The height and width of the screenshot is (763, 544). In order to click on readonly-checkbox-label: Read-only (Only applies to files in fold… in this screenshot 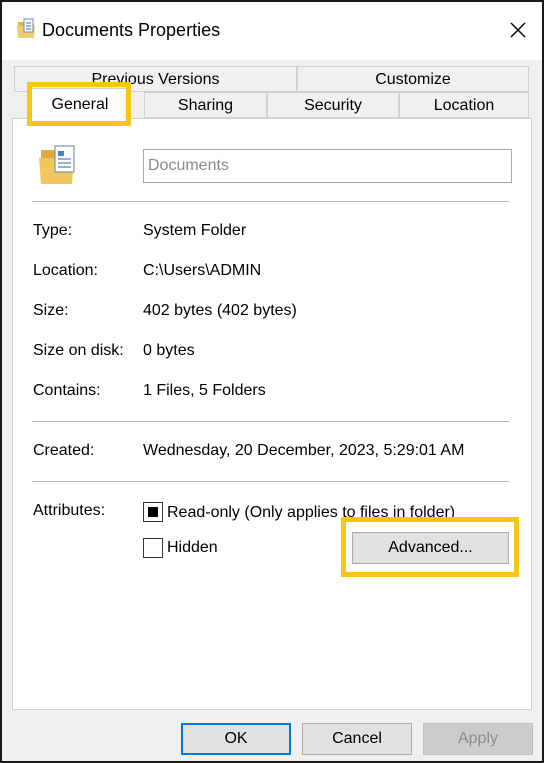, I will do `click(311, 513)`.